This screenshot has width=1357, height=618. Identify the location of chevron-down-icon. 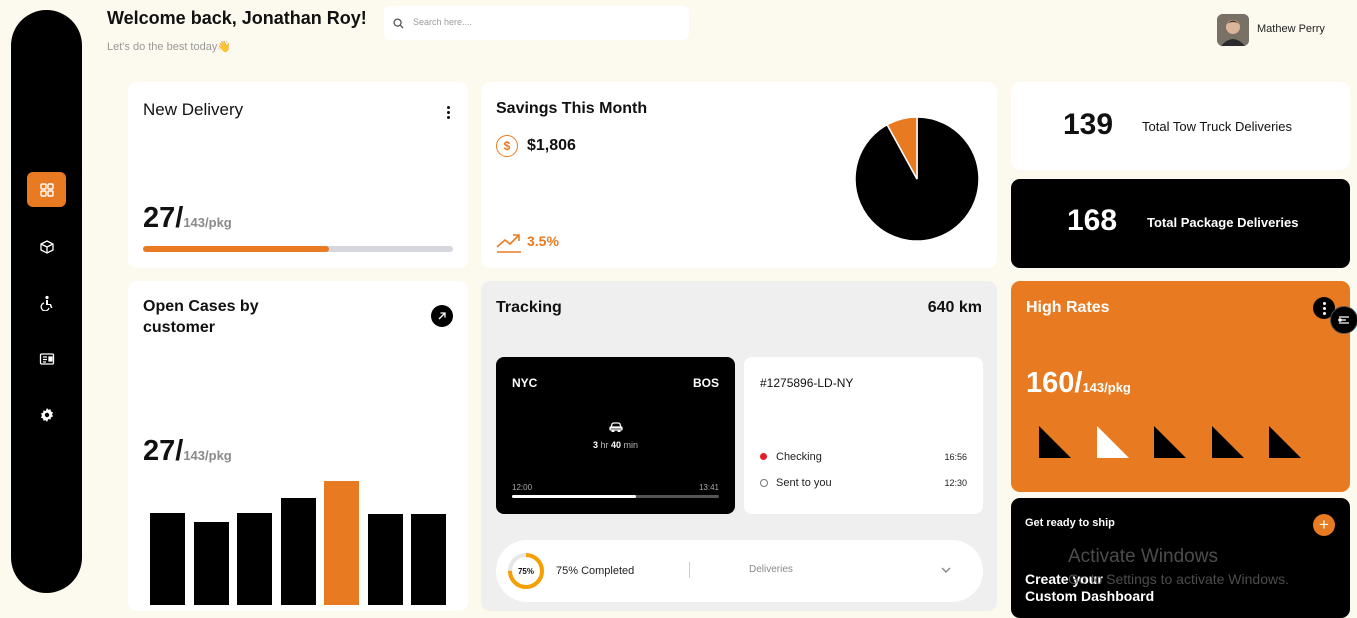
(946, 570).